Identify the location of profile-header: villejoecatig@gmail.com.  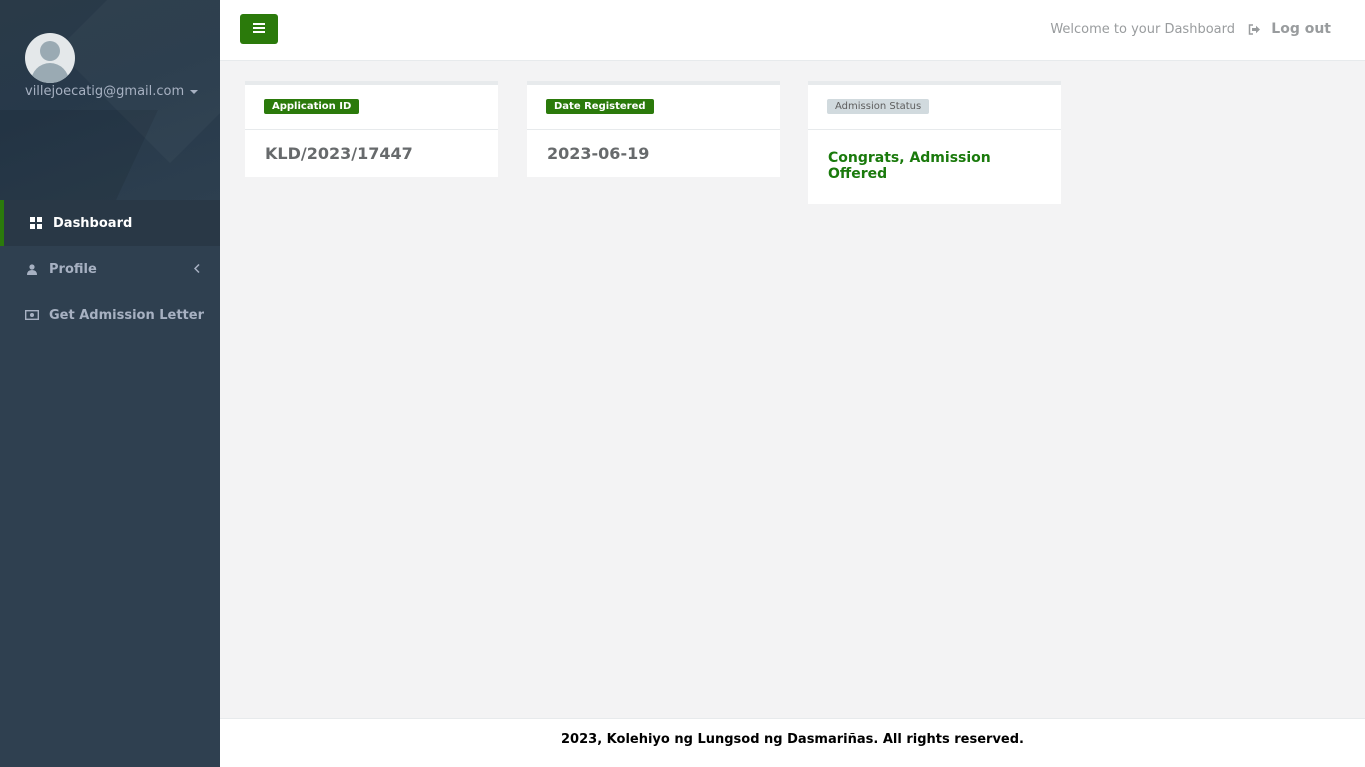
(110, 100).